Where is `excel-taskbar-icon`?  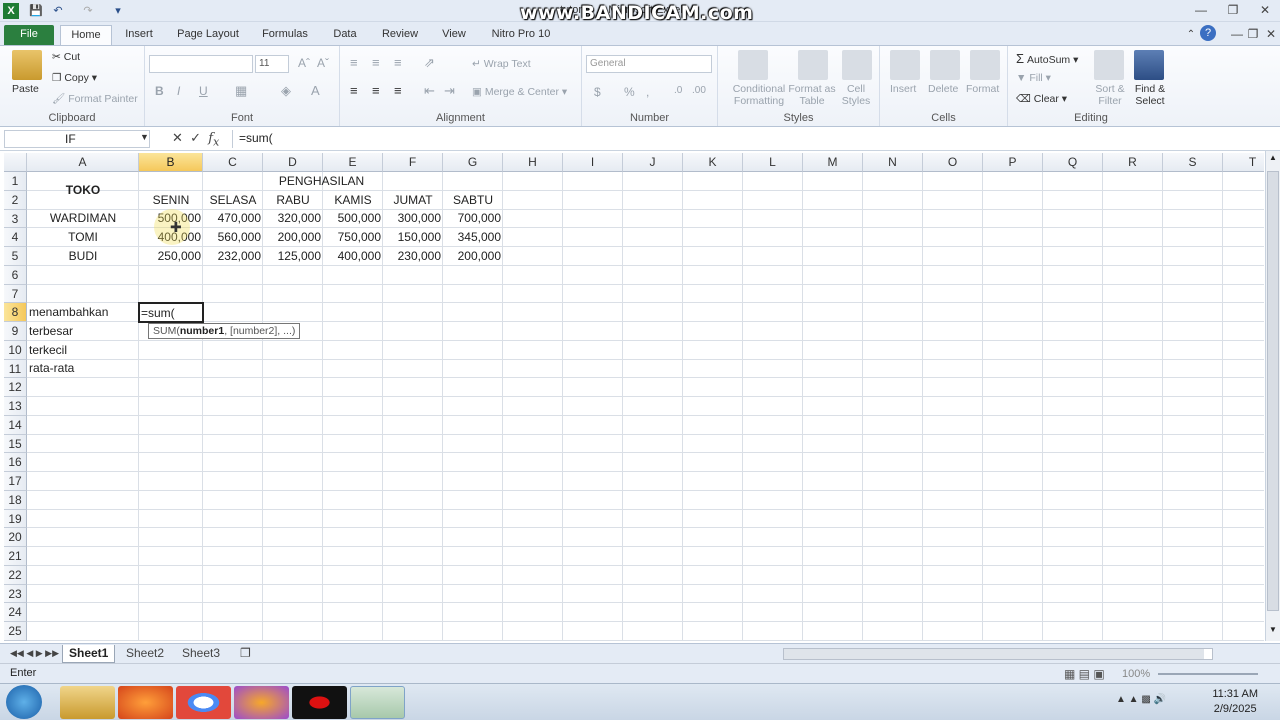
excel-taskbar-icon is located at coordinates (377, 702).